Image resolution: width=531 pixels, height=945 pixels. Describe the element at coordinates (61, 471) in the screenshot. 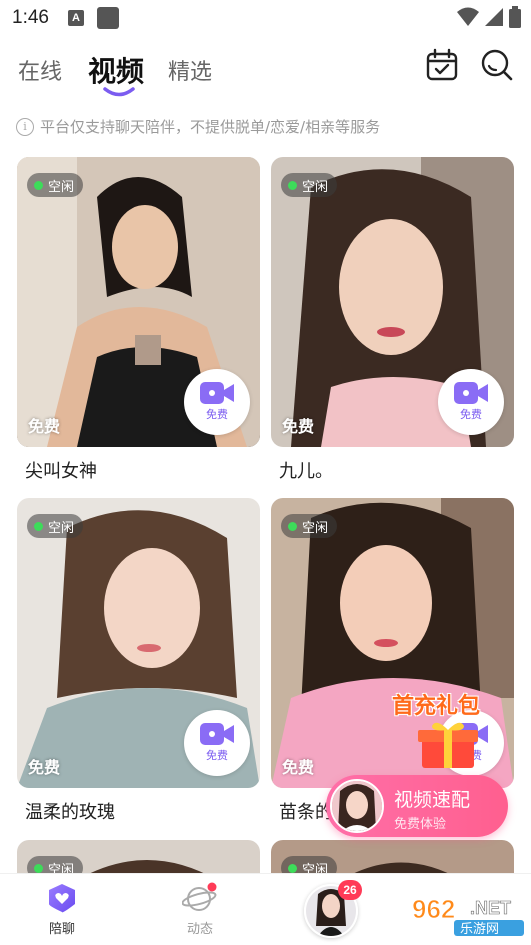

I see `host-name: 尖叫女神` at that location.